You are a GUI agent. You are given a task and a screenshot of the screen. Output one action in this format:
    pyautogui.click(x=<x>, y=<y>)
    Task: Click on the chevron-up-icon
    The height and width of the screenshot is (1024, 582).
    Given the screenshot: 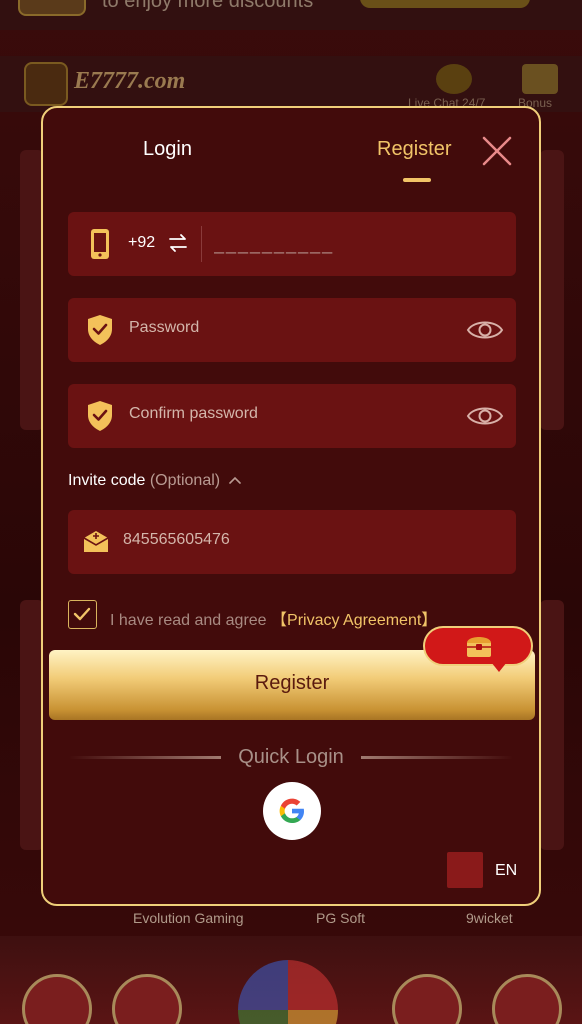 What is the action you would take?
    pyautogui.click(x=234, y=481)
    